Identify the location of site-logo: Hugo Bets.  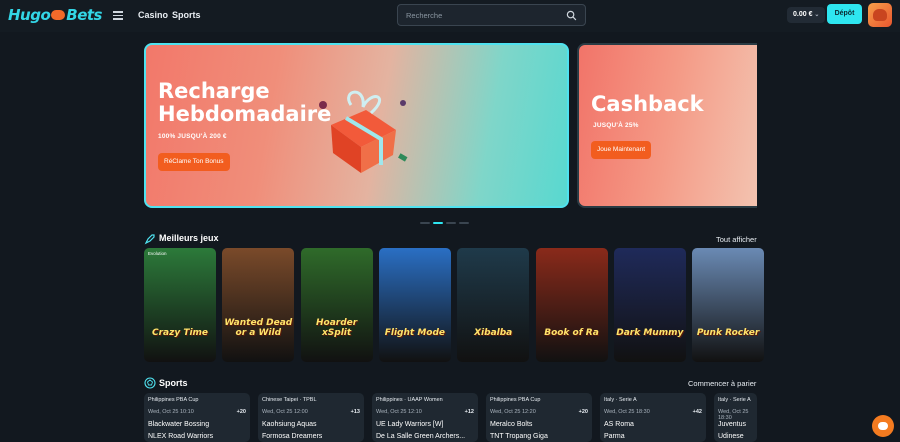
(55, 15).